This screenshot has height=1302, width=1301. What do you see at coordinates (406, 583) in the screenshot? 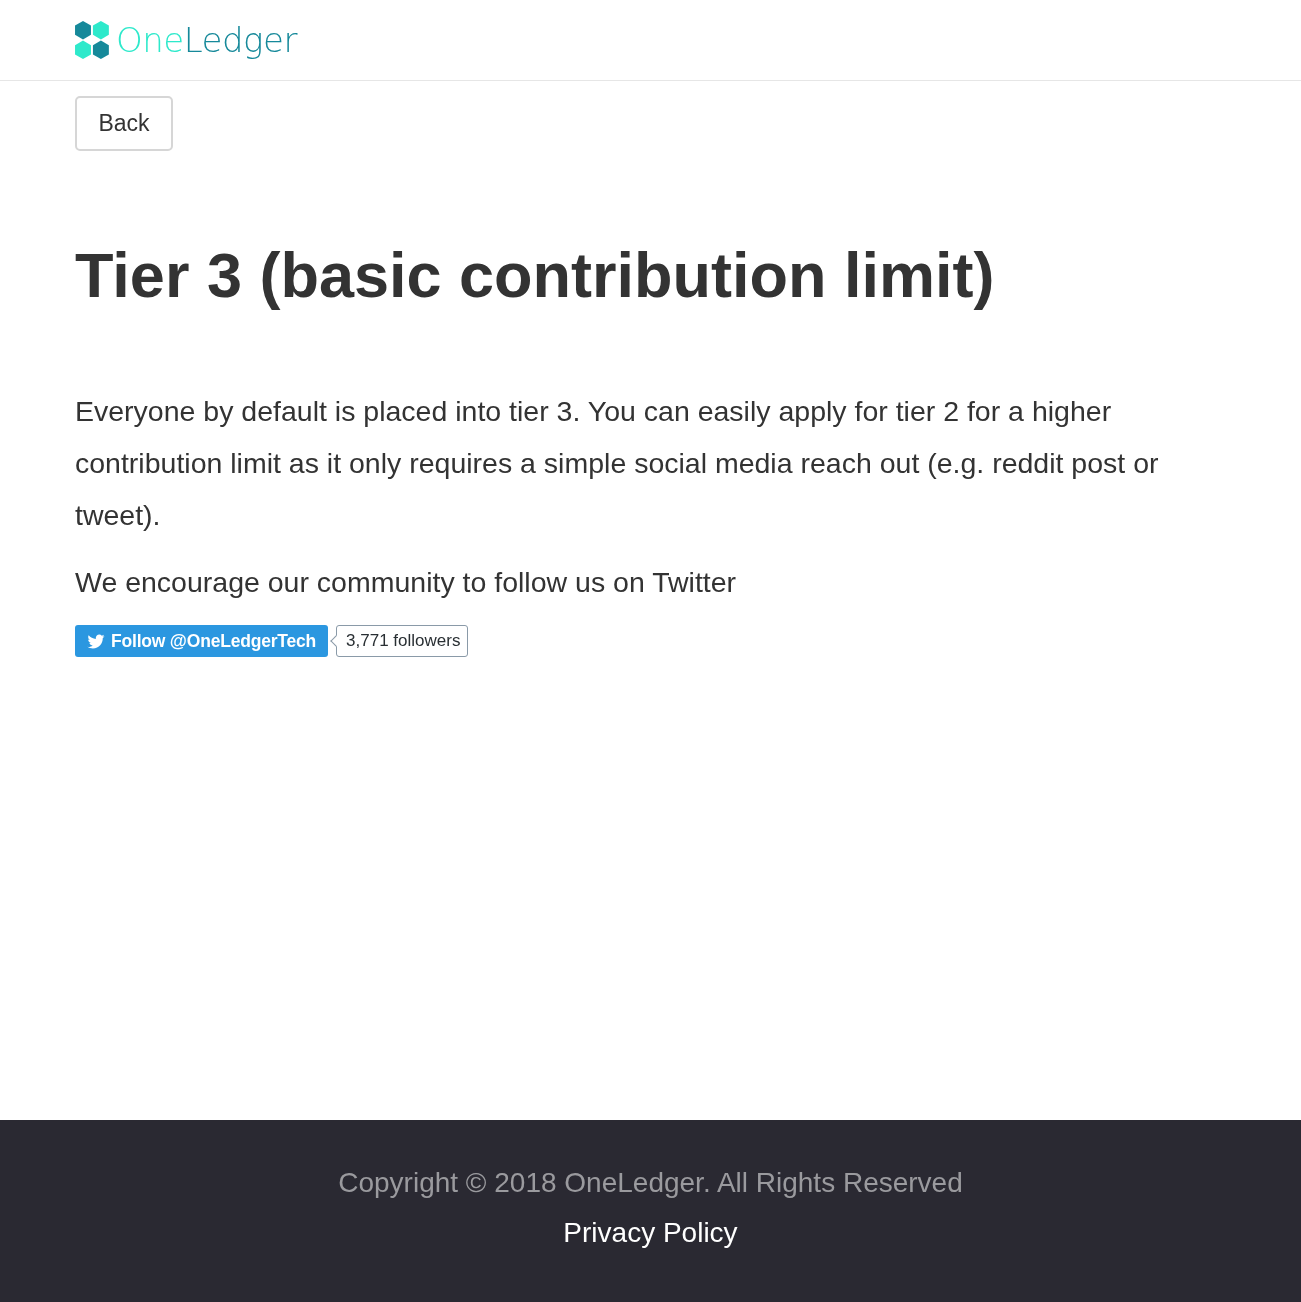
I see `body-paragraph: We encourage our community to follow us on Twitter` at bounding box center [406, 583].